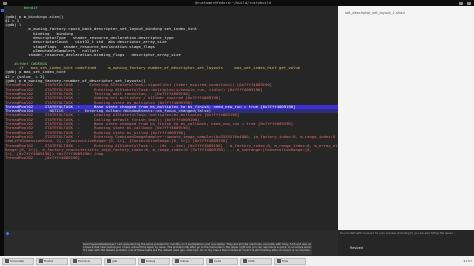  What do you see at coordinates (461, 3) in the screenshot?
I see `minimize-icon` at bounding box center [461, 3].